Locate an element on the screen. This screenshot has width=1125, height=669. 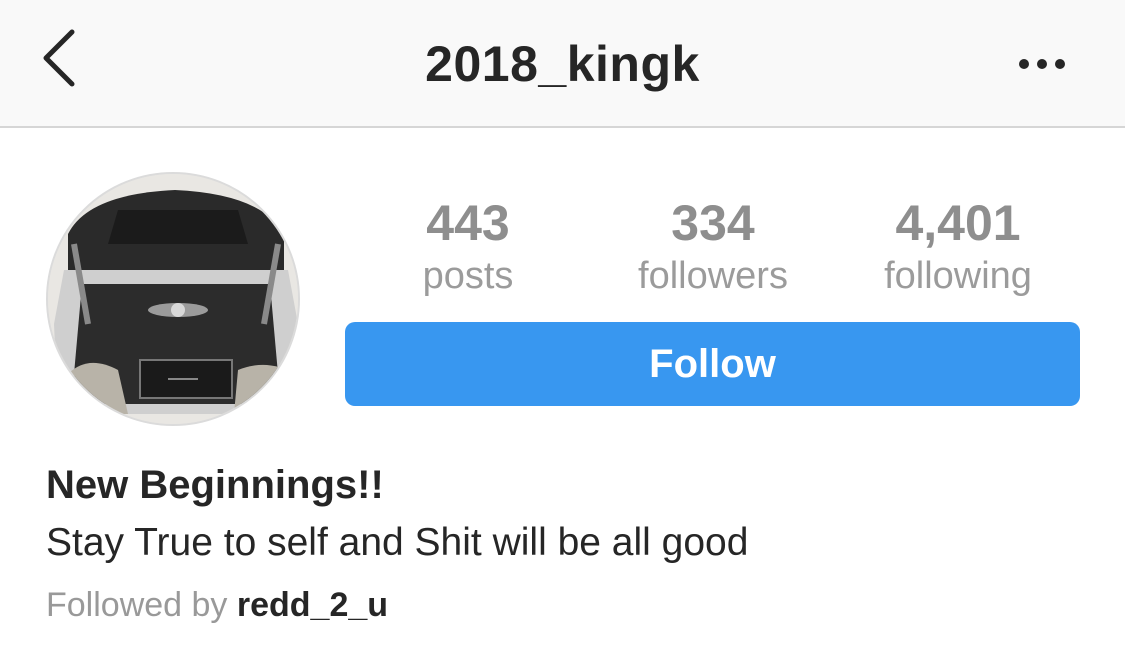
following-count: 4,401 is located at coordinates (958, 223).